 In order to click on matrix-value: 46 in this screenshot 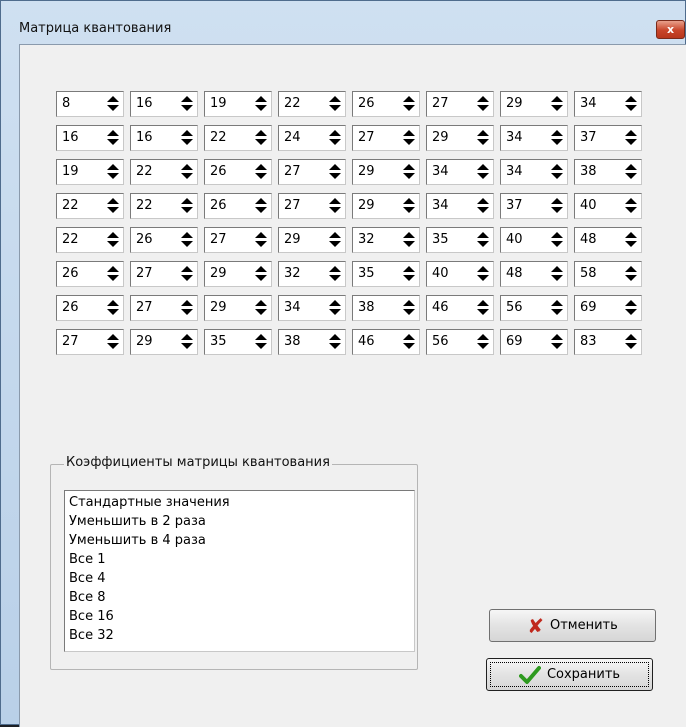, I will do `click(440, 308)`.